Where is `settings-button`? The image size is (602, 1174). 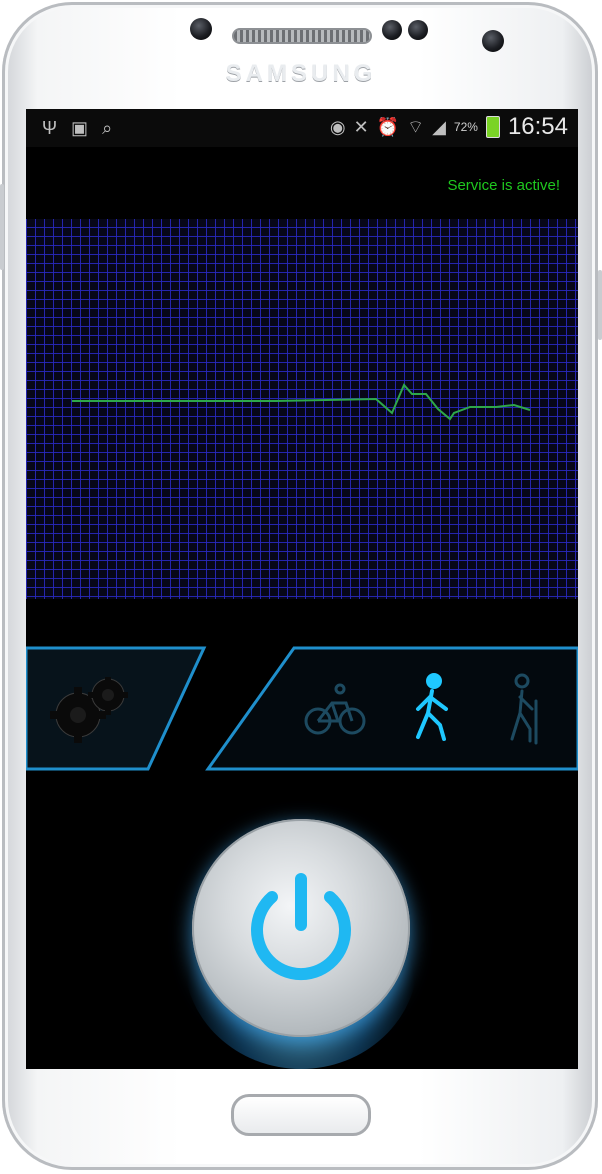
settings-button is located at coordinates (92, 709).